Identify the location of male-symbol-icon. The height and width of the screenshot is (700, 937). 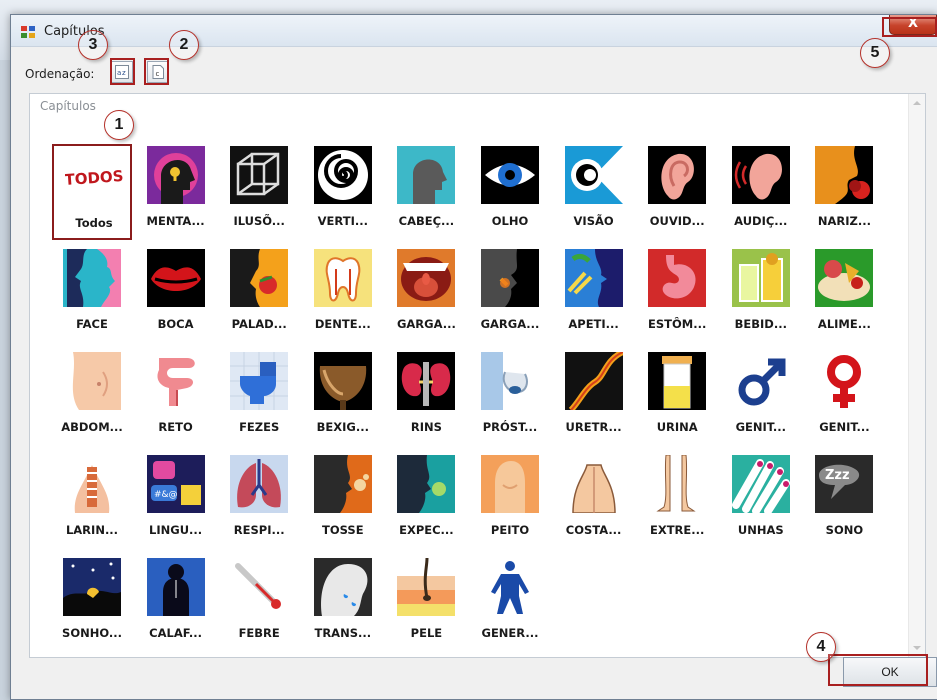
(760, 381).